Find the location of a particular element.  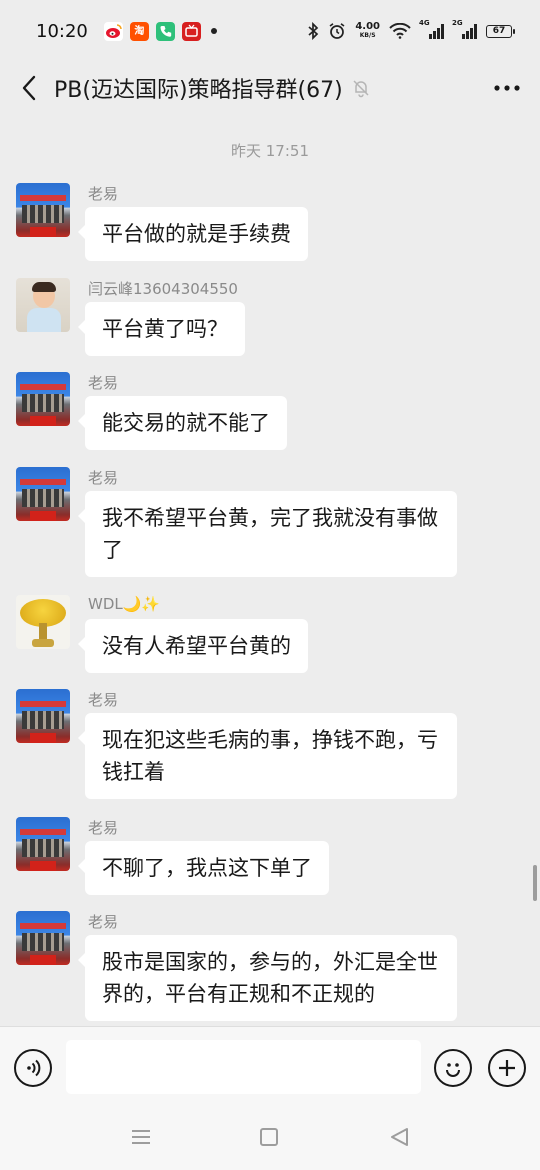

network-speed: 4.00 KB/S is located at coordinates (367, 30).